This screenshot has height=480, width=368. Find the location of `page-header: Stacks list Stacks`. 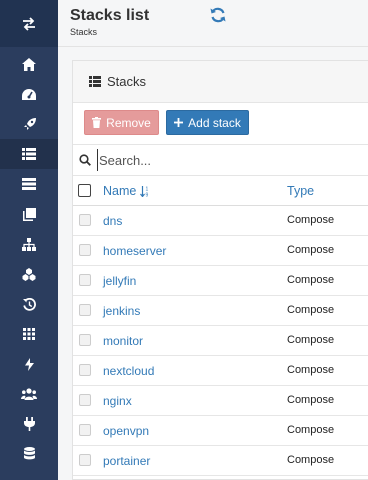

page-header: Stacks list Stacks is located at coordinates (213, 23).